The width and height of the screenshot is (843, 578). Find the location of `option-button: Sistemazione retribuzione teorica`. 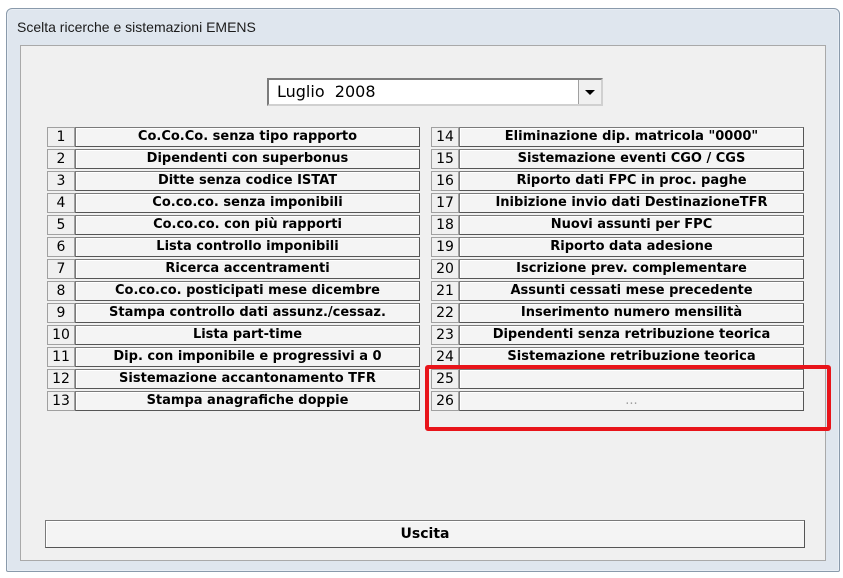

option-button: Sistemazione retribuzione teorica is located at coordinates (631, 357).